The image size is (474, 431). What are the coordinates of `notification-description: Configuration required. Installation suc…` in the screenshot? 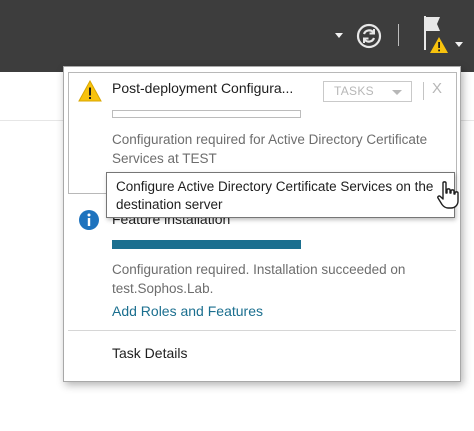 It's located at (259, 279).